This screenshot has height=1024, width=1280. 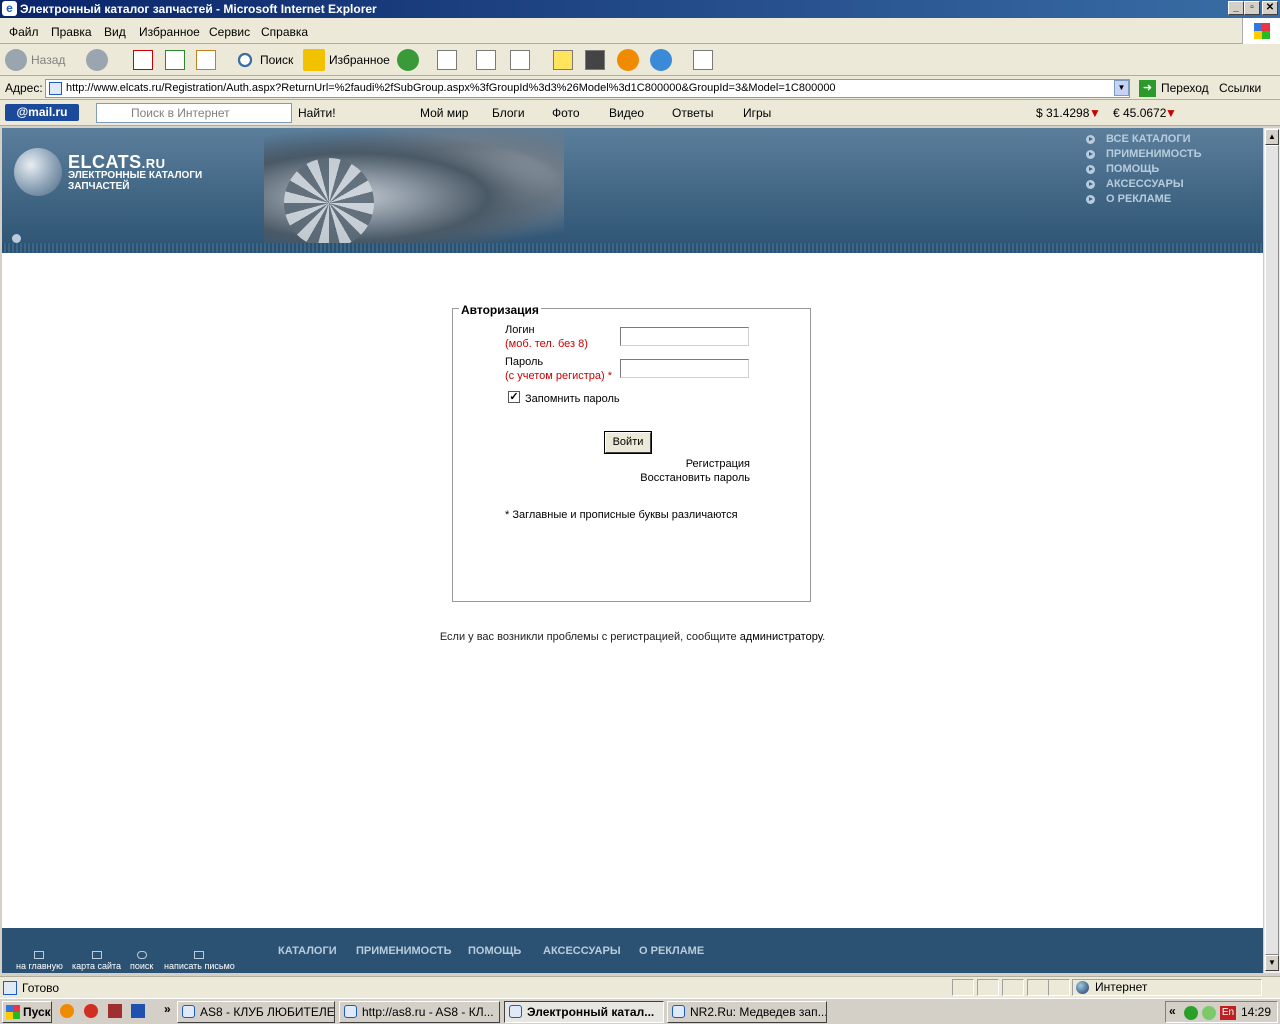 What do you see at coordinates (1142, 199) in the screenshot?
I see `topnav-advertising: О рекламе` at bounding box center [1142, 199].